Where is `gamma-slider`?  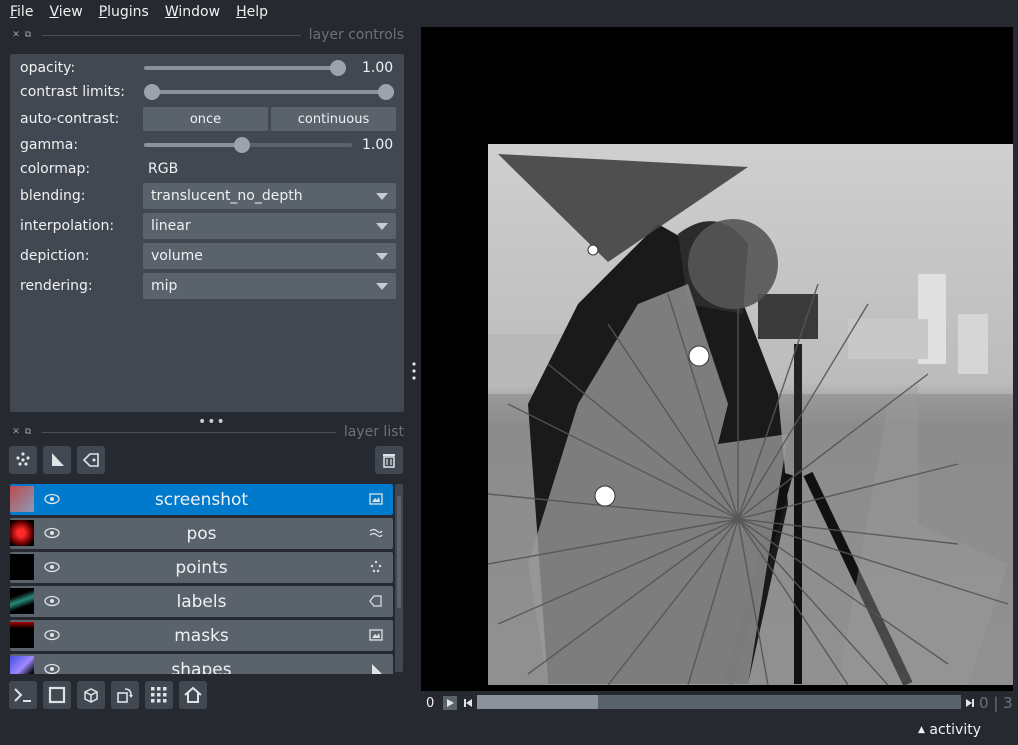 gamma-slider is located at coordinates (248, 145).